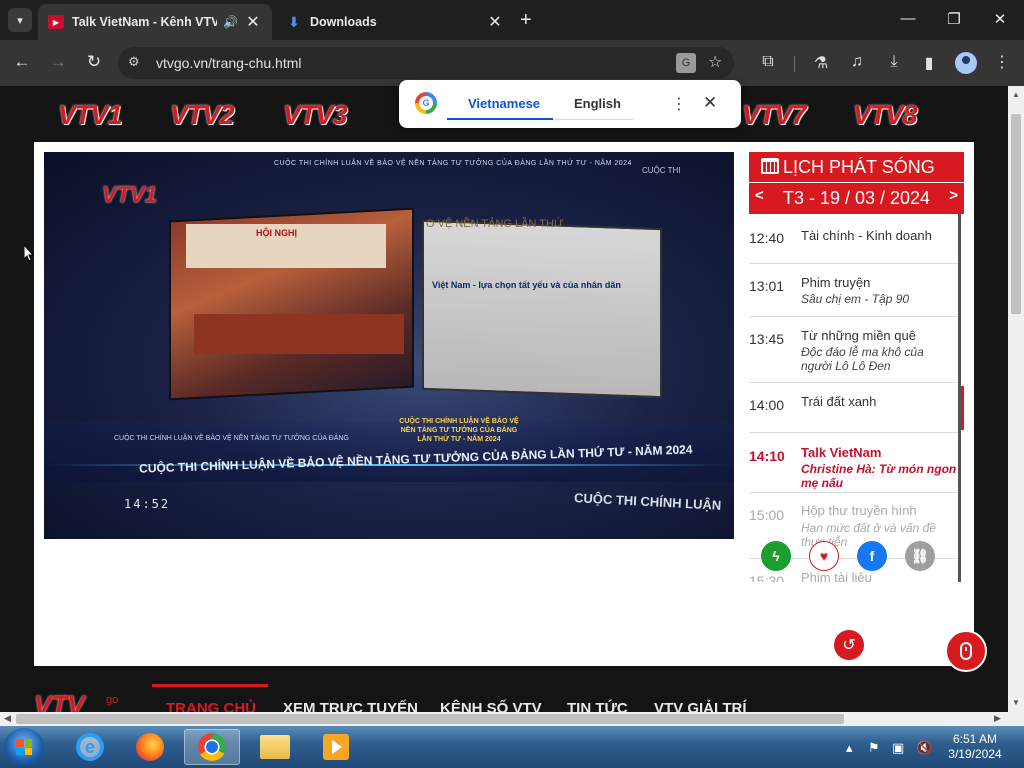 Image resolution: width=1024 pixels, height=768 pixels. What do you see at coordinates (647, 501) in the screenshot?
I see `player-scroll-text: CUỘC THI CHÍNH LUẬN` at bounding box center [647, 501].